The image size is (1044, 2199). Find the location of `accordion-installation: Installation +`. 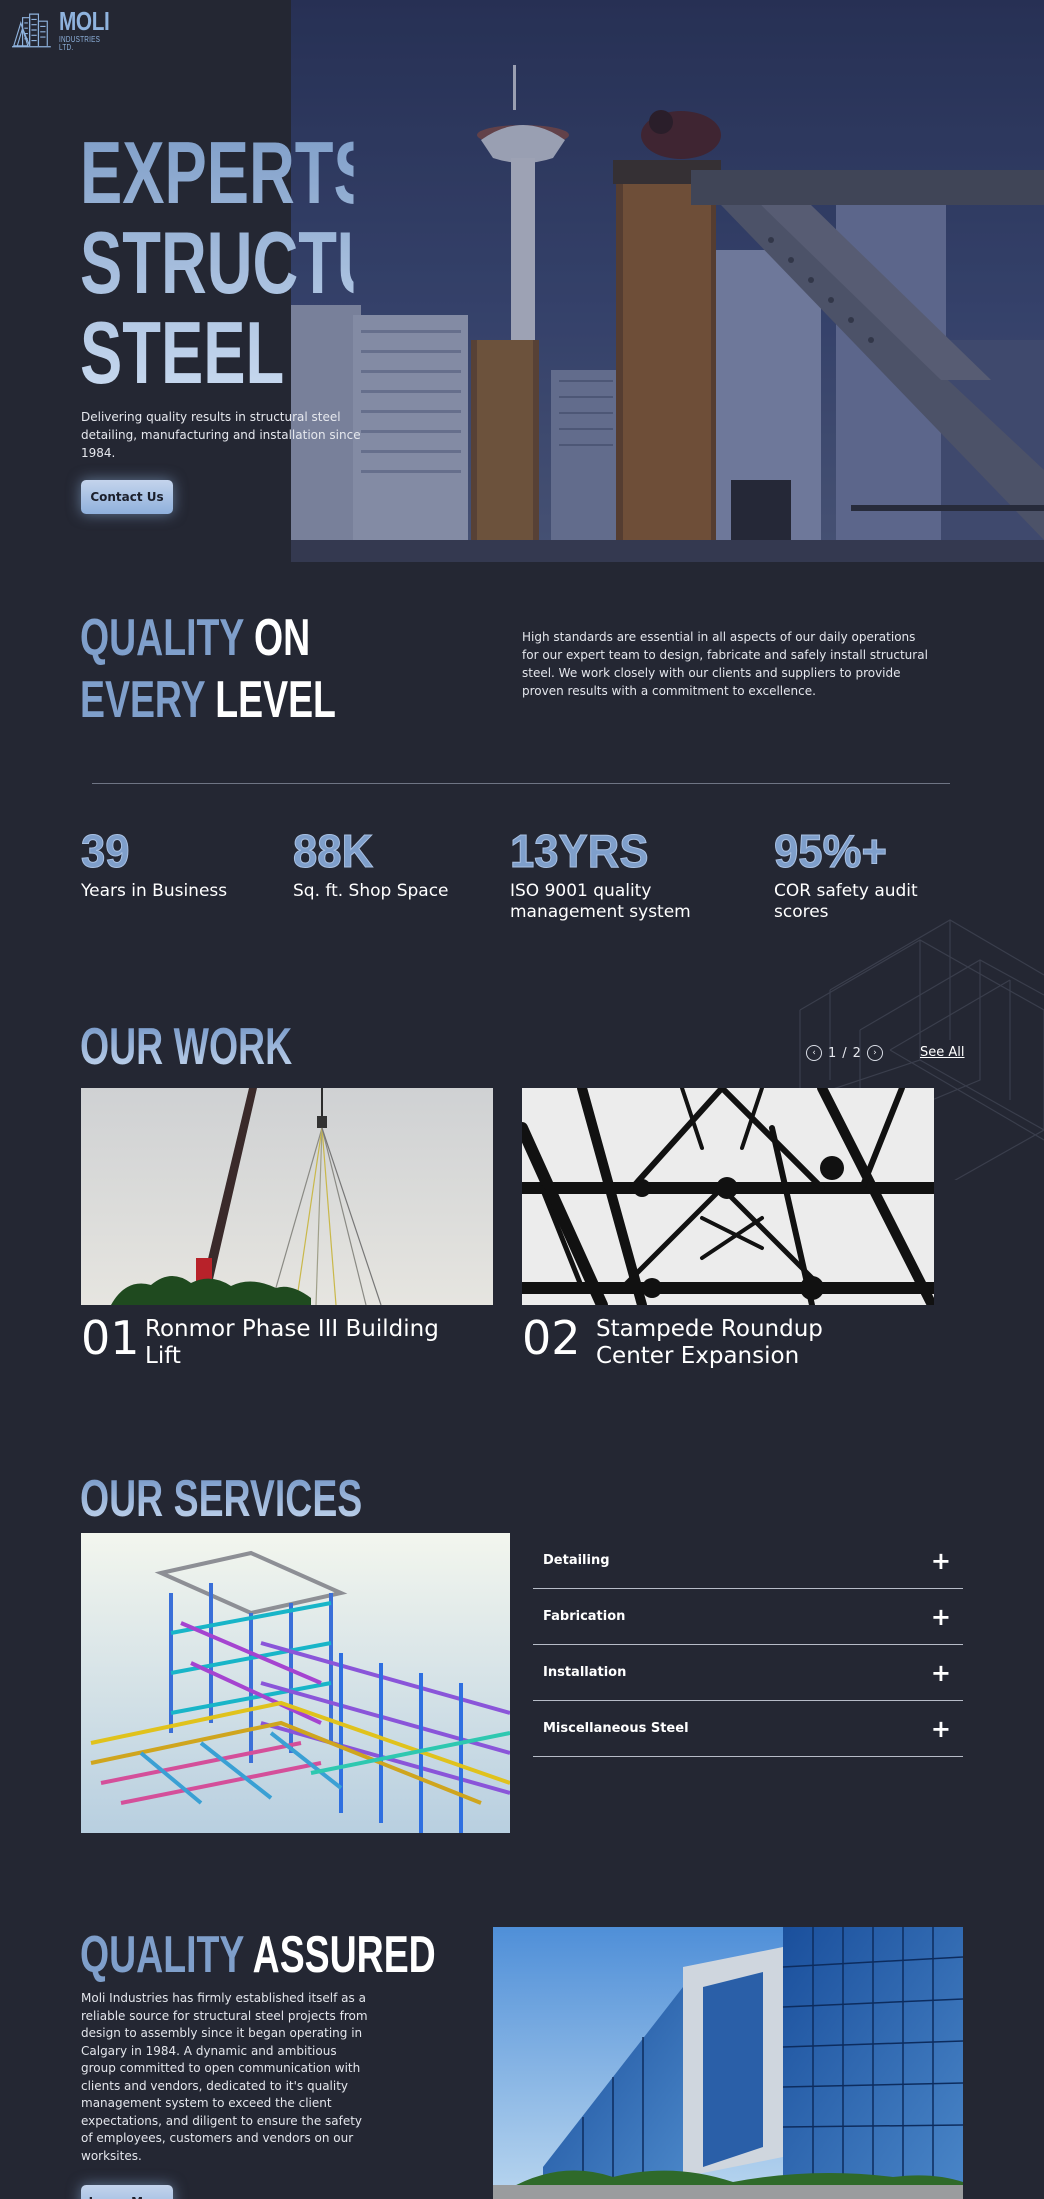

accordion-installation: Installation + is located at coordinates (748, 1673).